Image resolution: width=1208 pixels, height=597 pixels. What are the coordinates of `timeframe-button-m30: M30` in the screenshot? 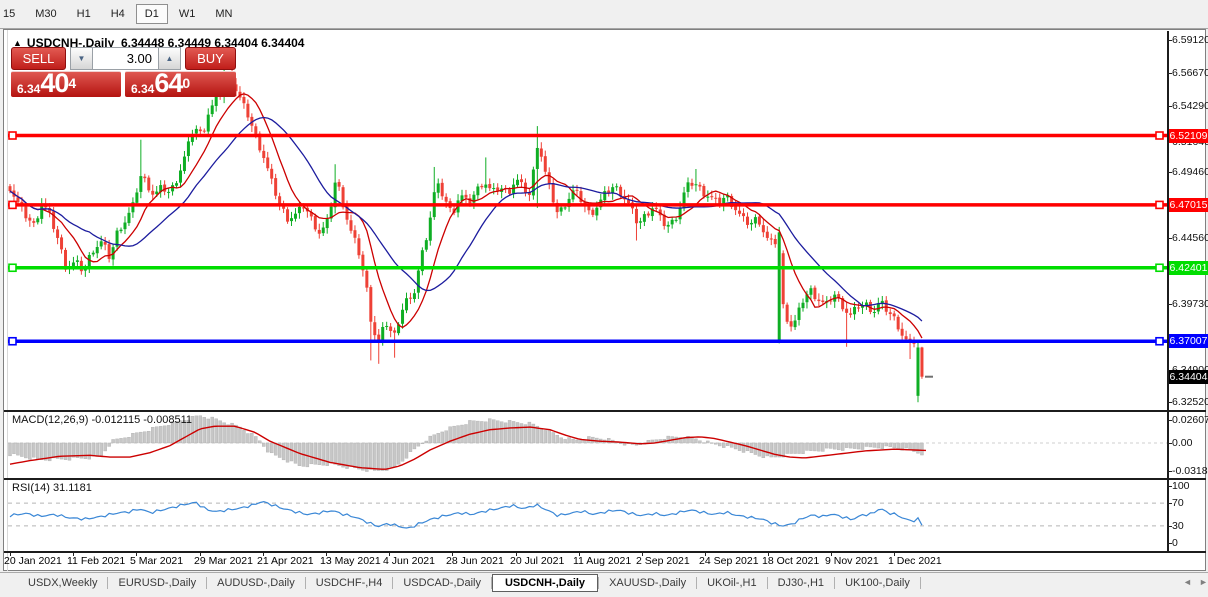 It's located at (45, 14).